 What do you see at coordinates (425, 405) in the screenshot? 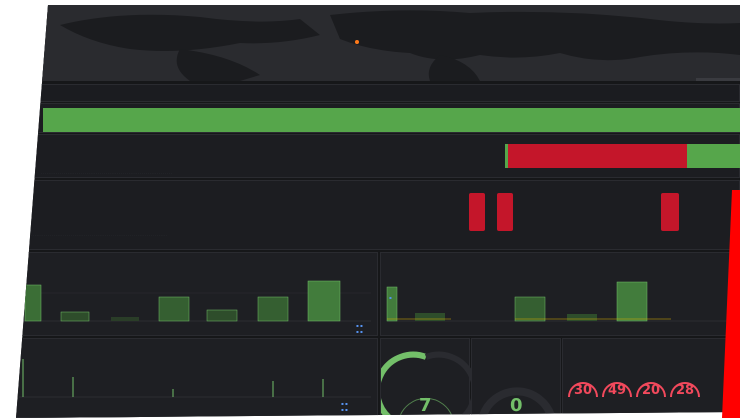
I see `gauge-1-value: 7` at bounding box center [425, 405].